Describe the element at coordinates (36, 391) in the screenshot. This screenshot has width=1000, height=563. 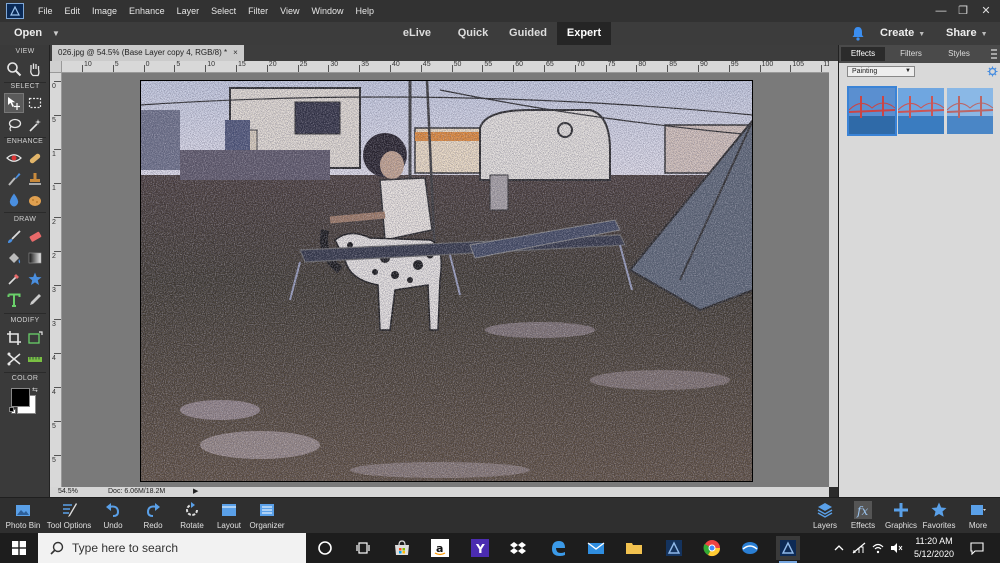
I see `swap-colors-icon: ⇆` at that location.